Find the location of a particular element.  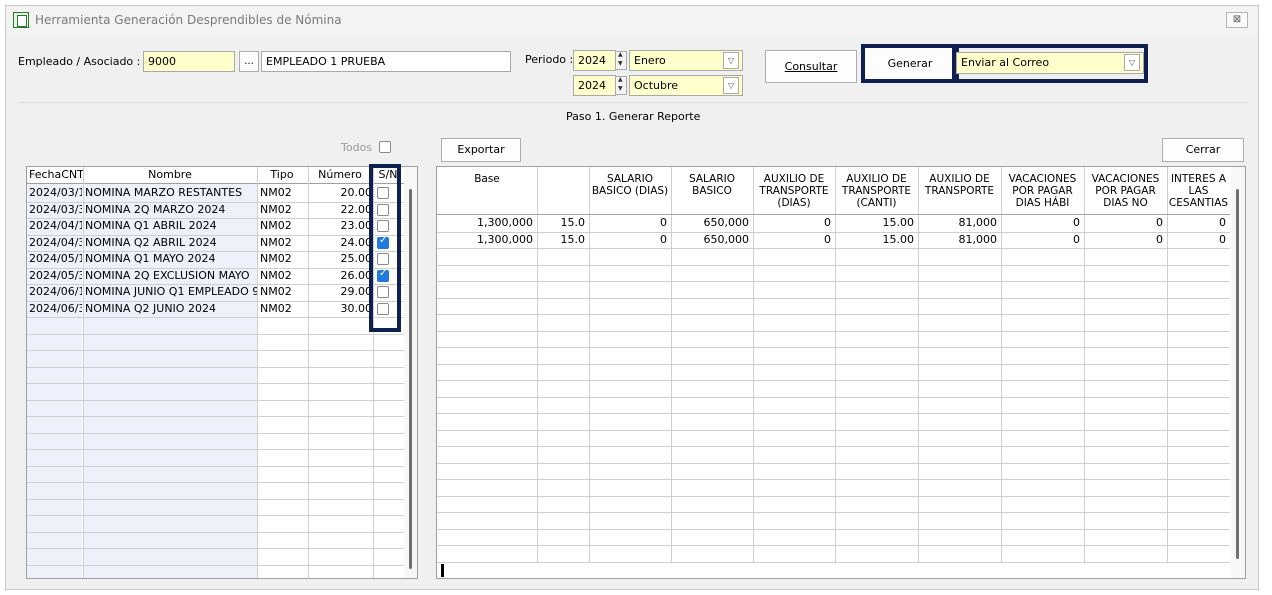

start-year-spinner-icon is located at coordinates (621, 60).